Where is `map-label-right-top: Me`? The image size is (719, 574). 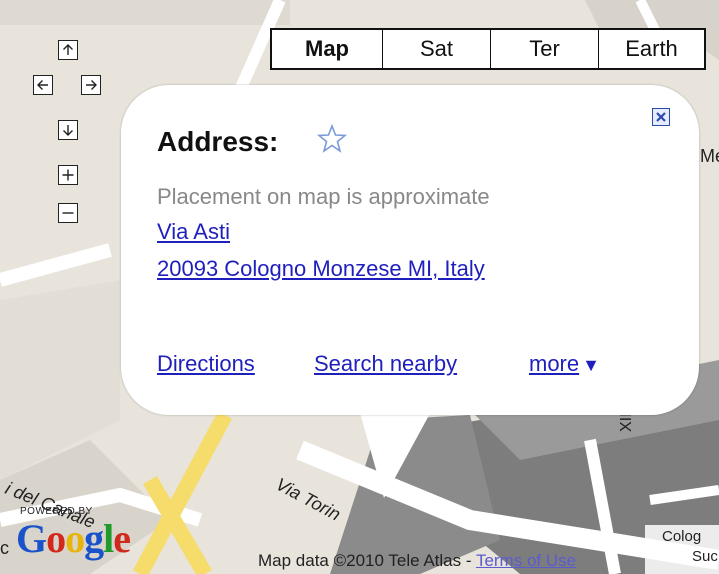 map-label-right-top: Me is located at coordinates (709, 156).